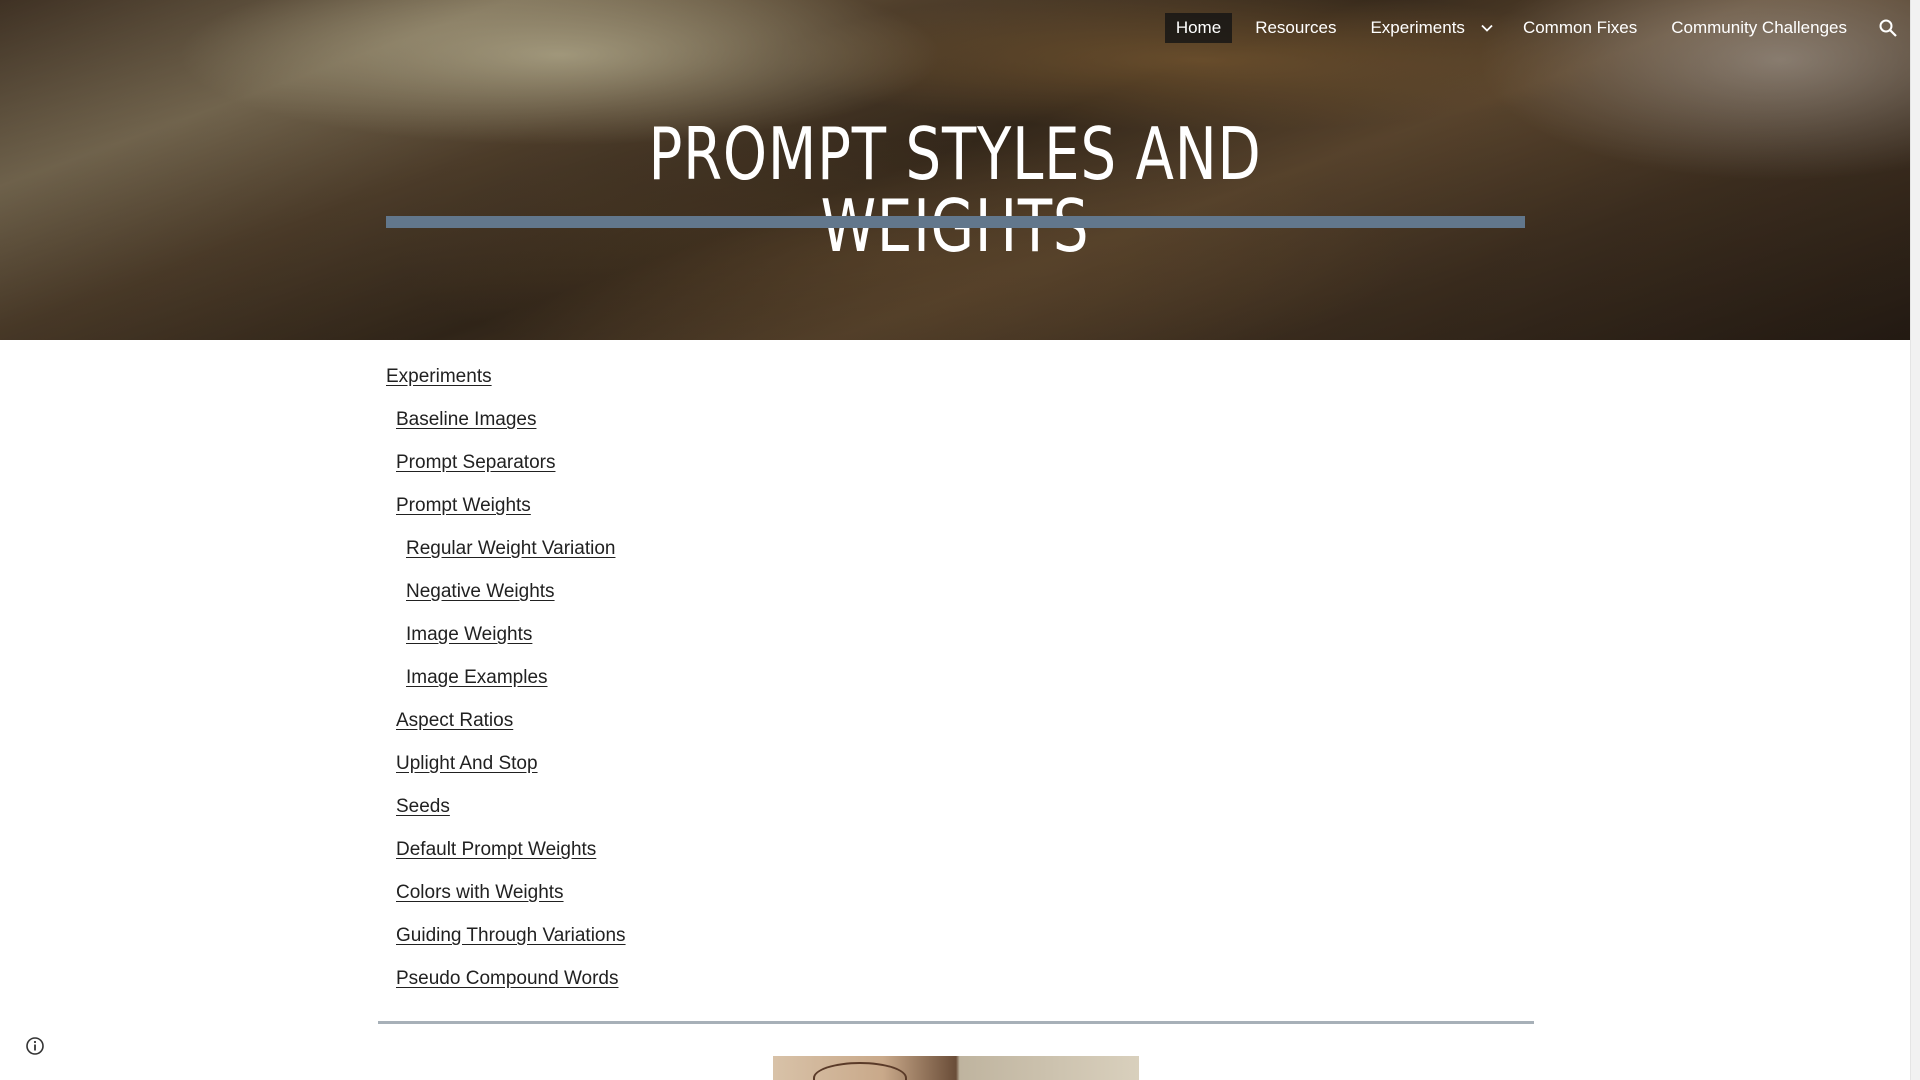  I want to click on nav-experiments: Experiments, so click(1417, 28).